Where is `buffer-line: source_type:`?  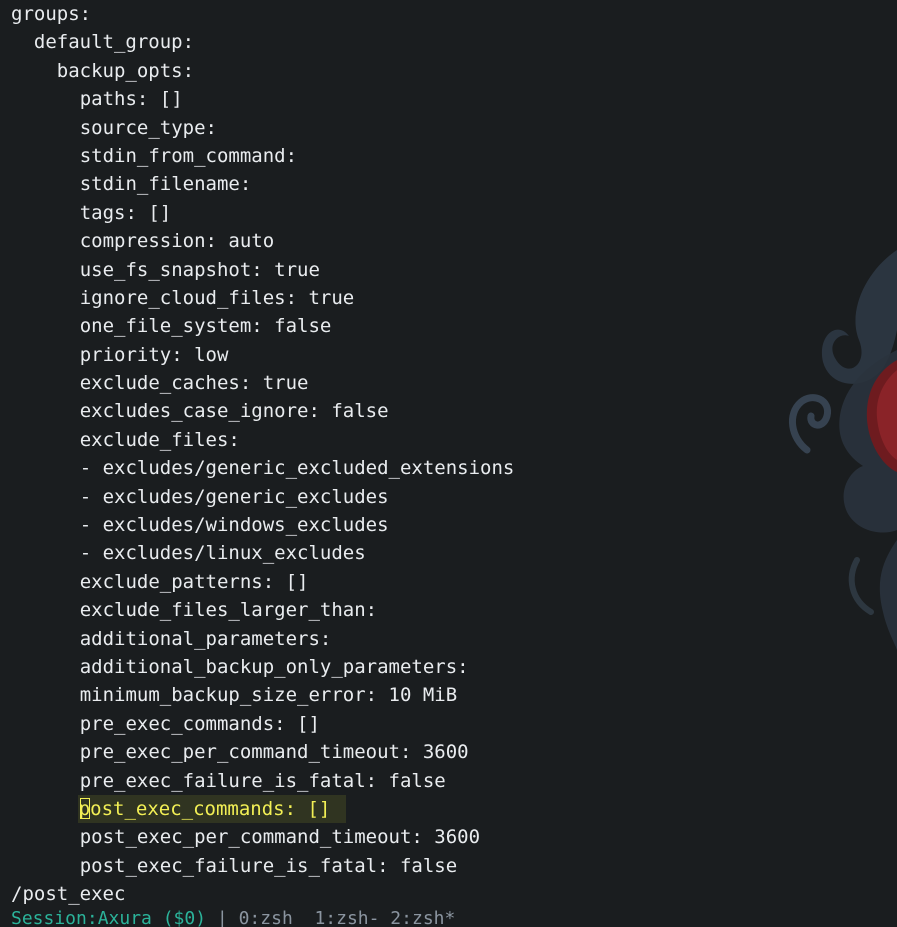
buffer-line: source_type: is located at coordinates (454, 128).